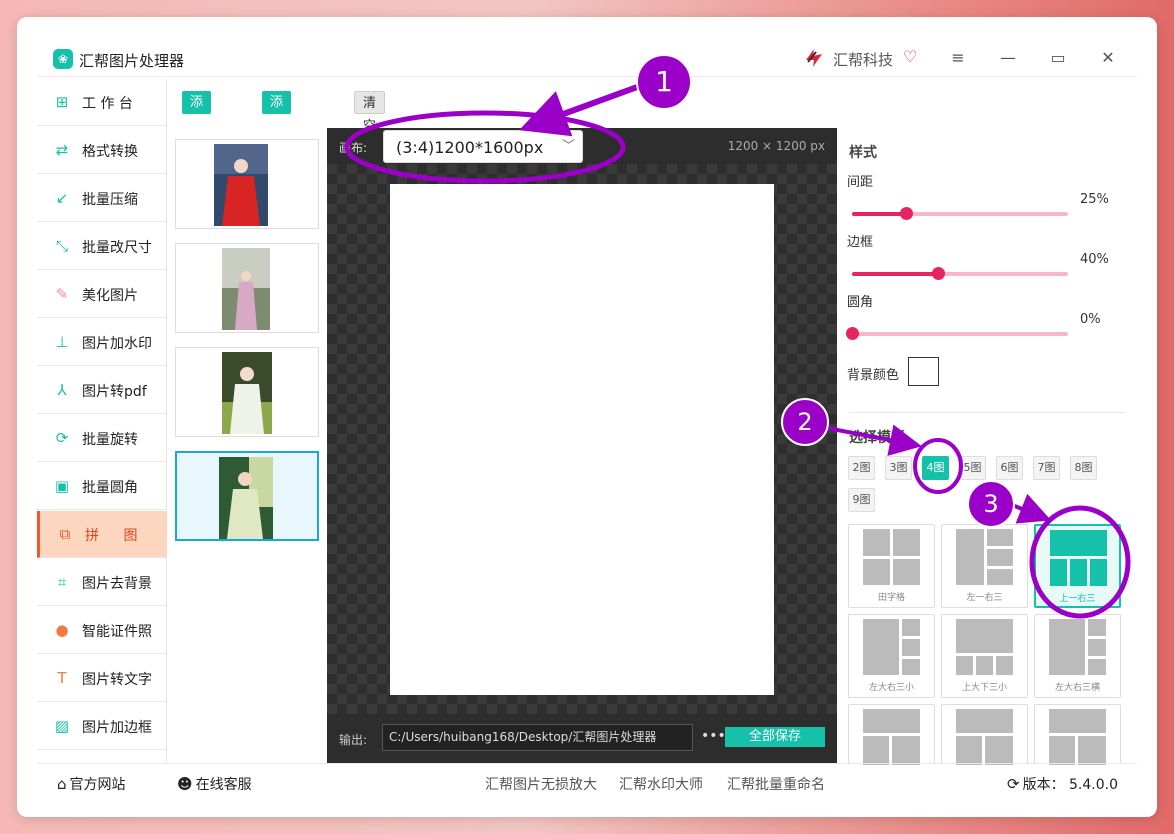  Describe the element at coordinates (541, 784) in the screenshot. I see `upscale-link: 汇帮图片无损放大` at that location.